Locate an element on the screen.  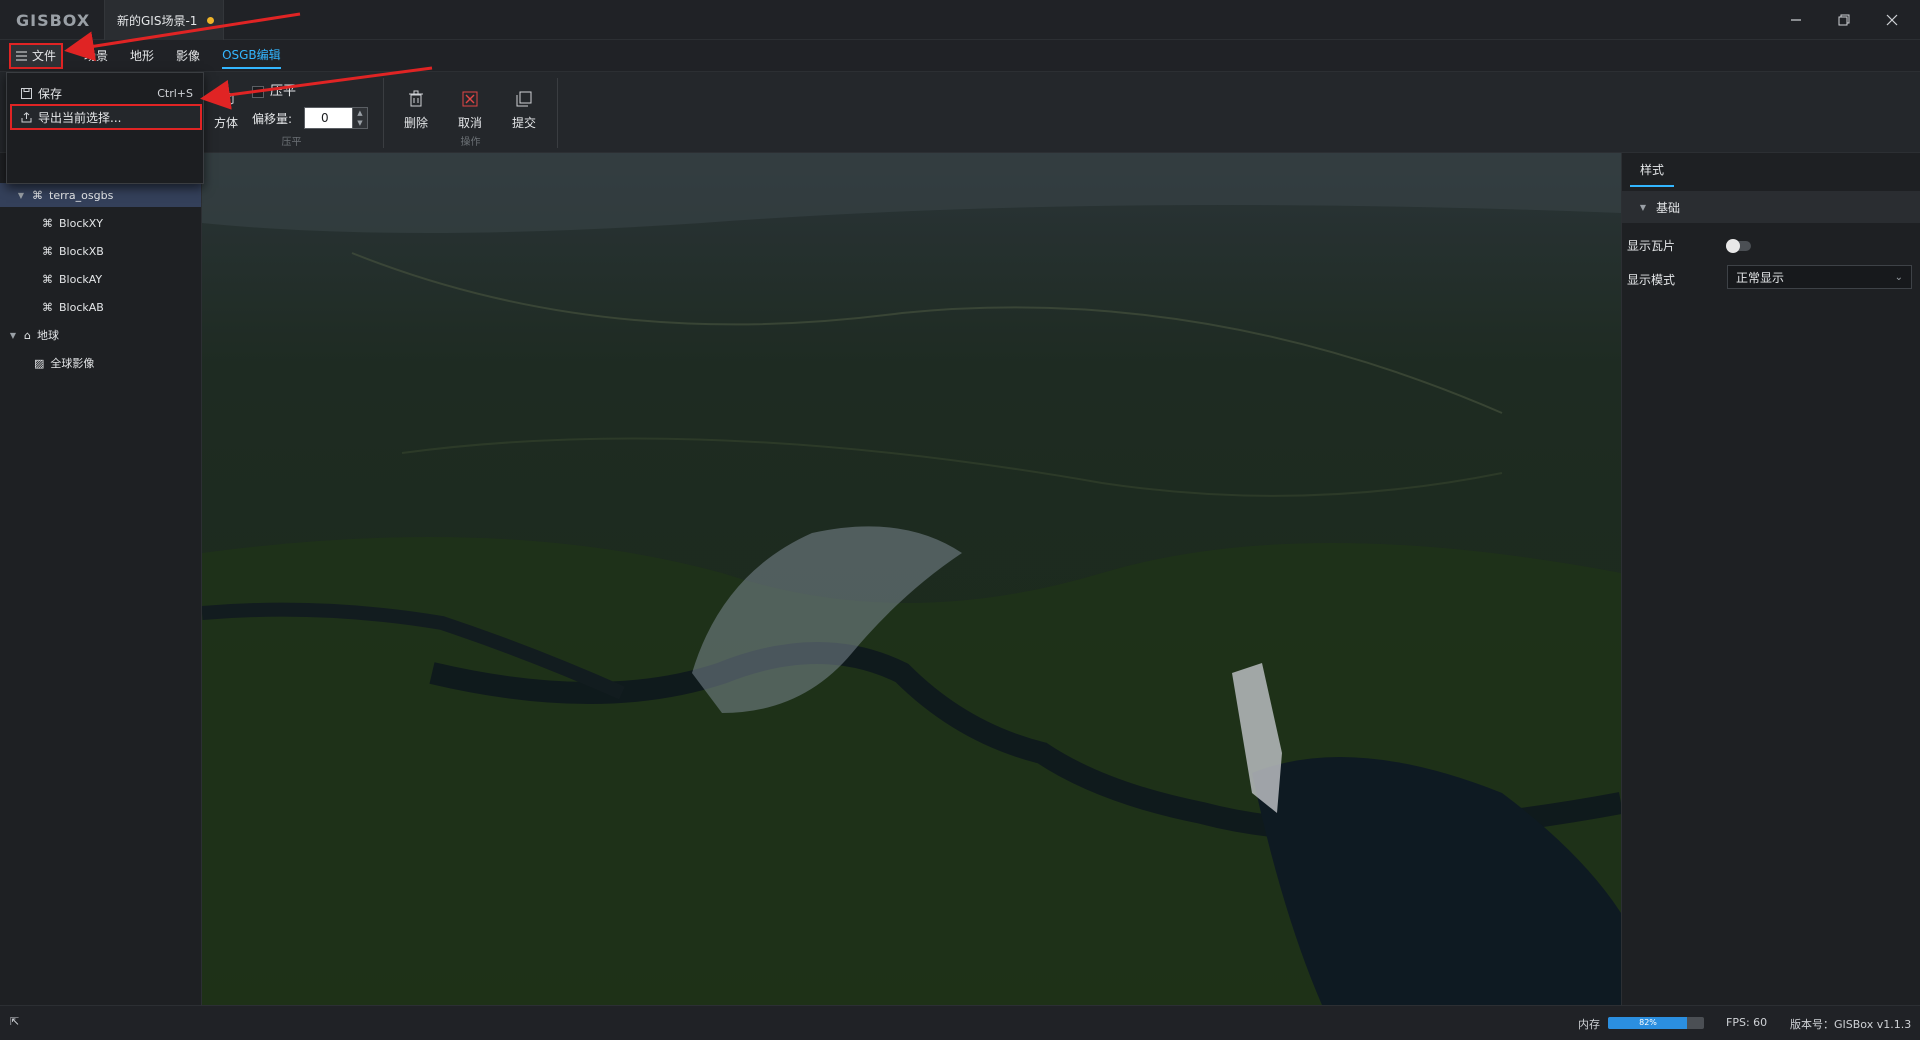
close-icon is located at coordinates (1892, 20).